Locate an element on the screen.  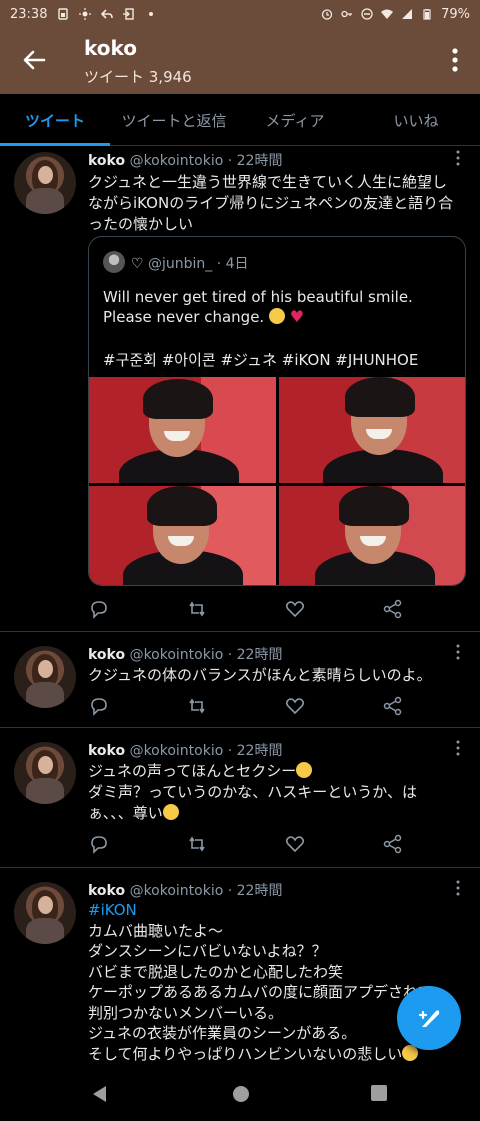
status-bar: 23:38 79% is located at coordinates (240, 14).